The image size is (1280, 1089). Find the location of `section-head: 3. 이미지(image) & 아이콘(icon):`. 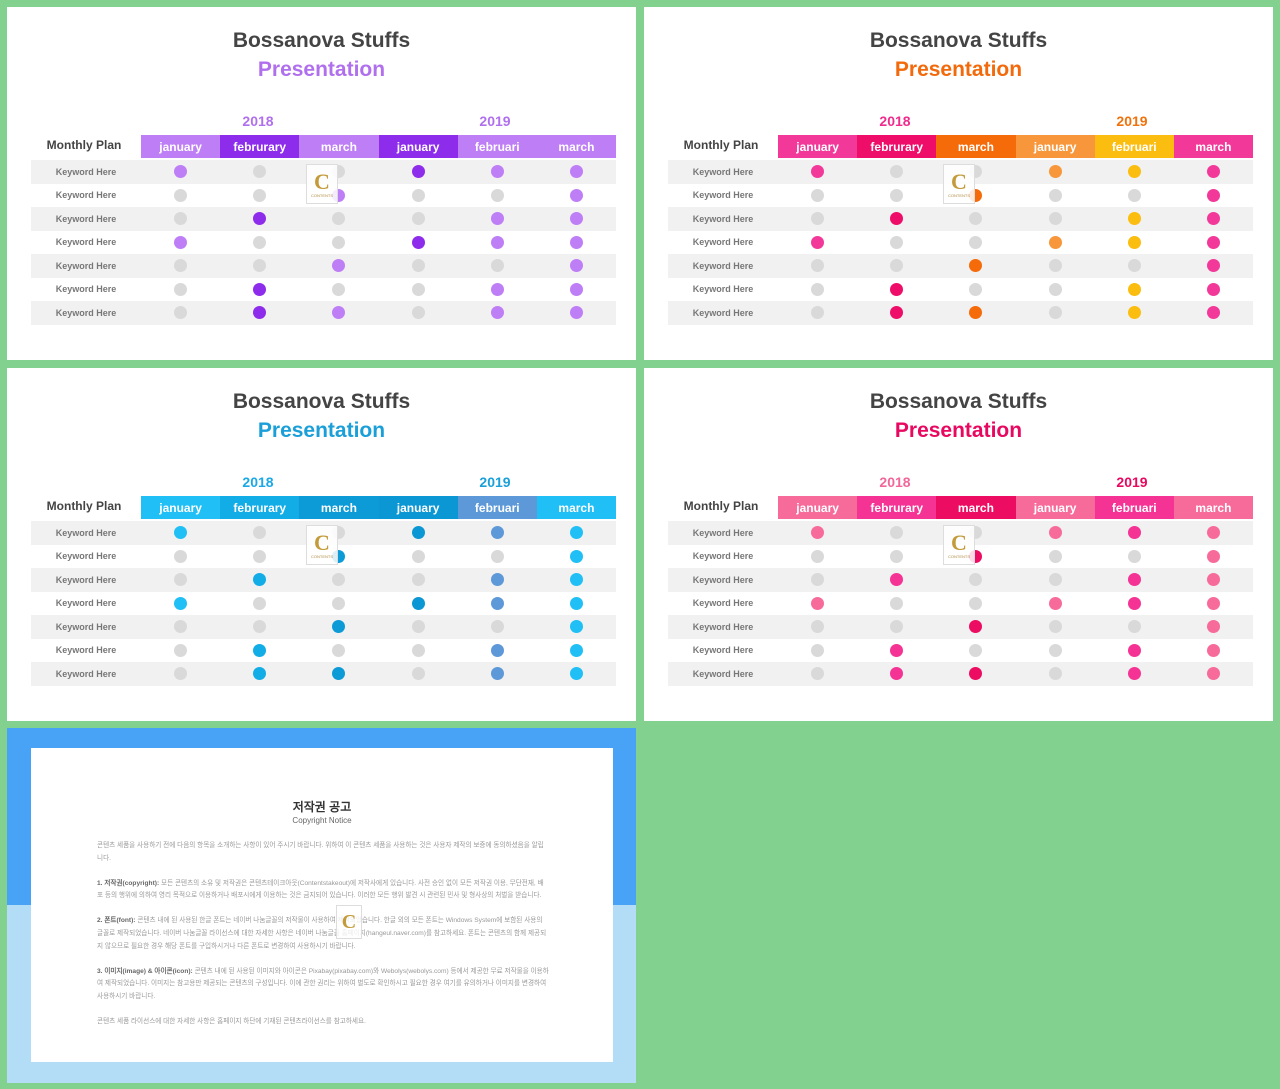

section-head: 3. 이미지(image) & 아이콘(icon): is located at coordinates (145, 971).